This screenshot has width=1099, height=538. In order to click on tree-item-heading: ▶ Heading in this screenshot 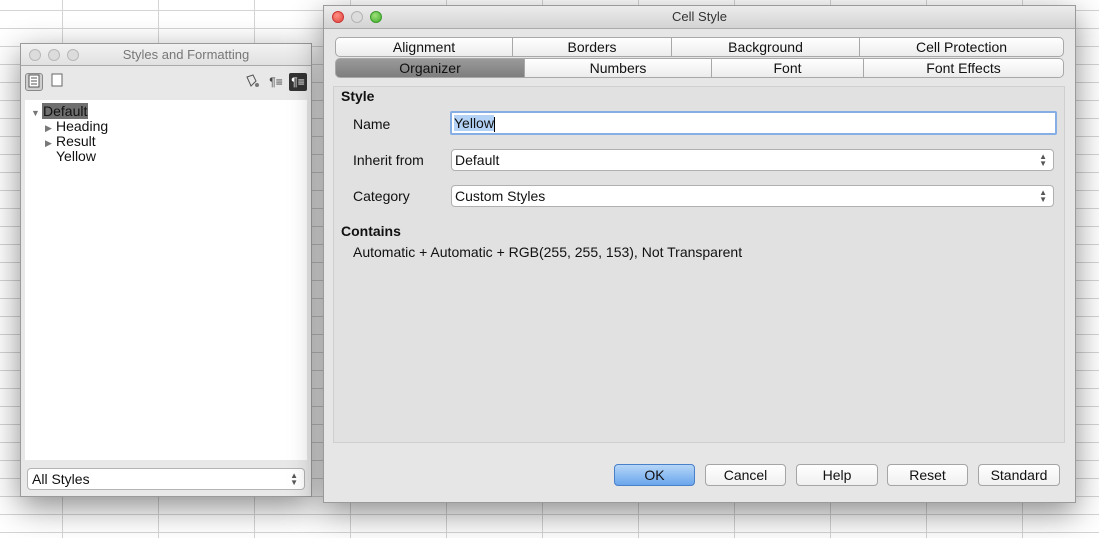, I will do `click(76, 126)`.